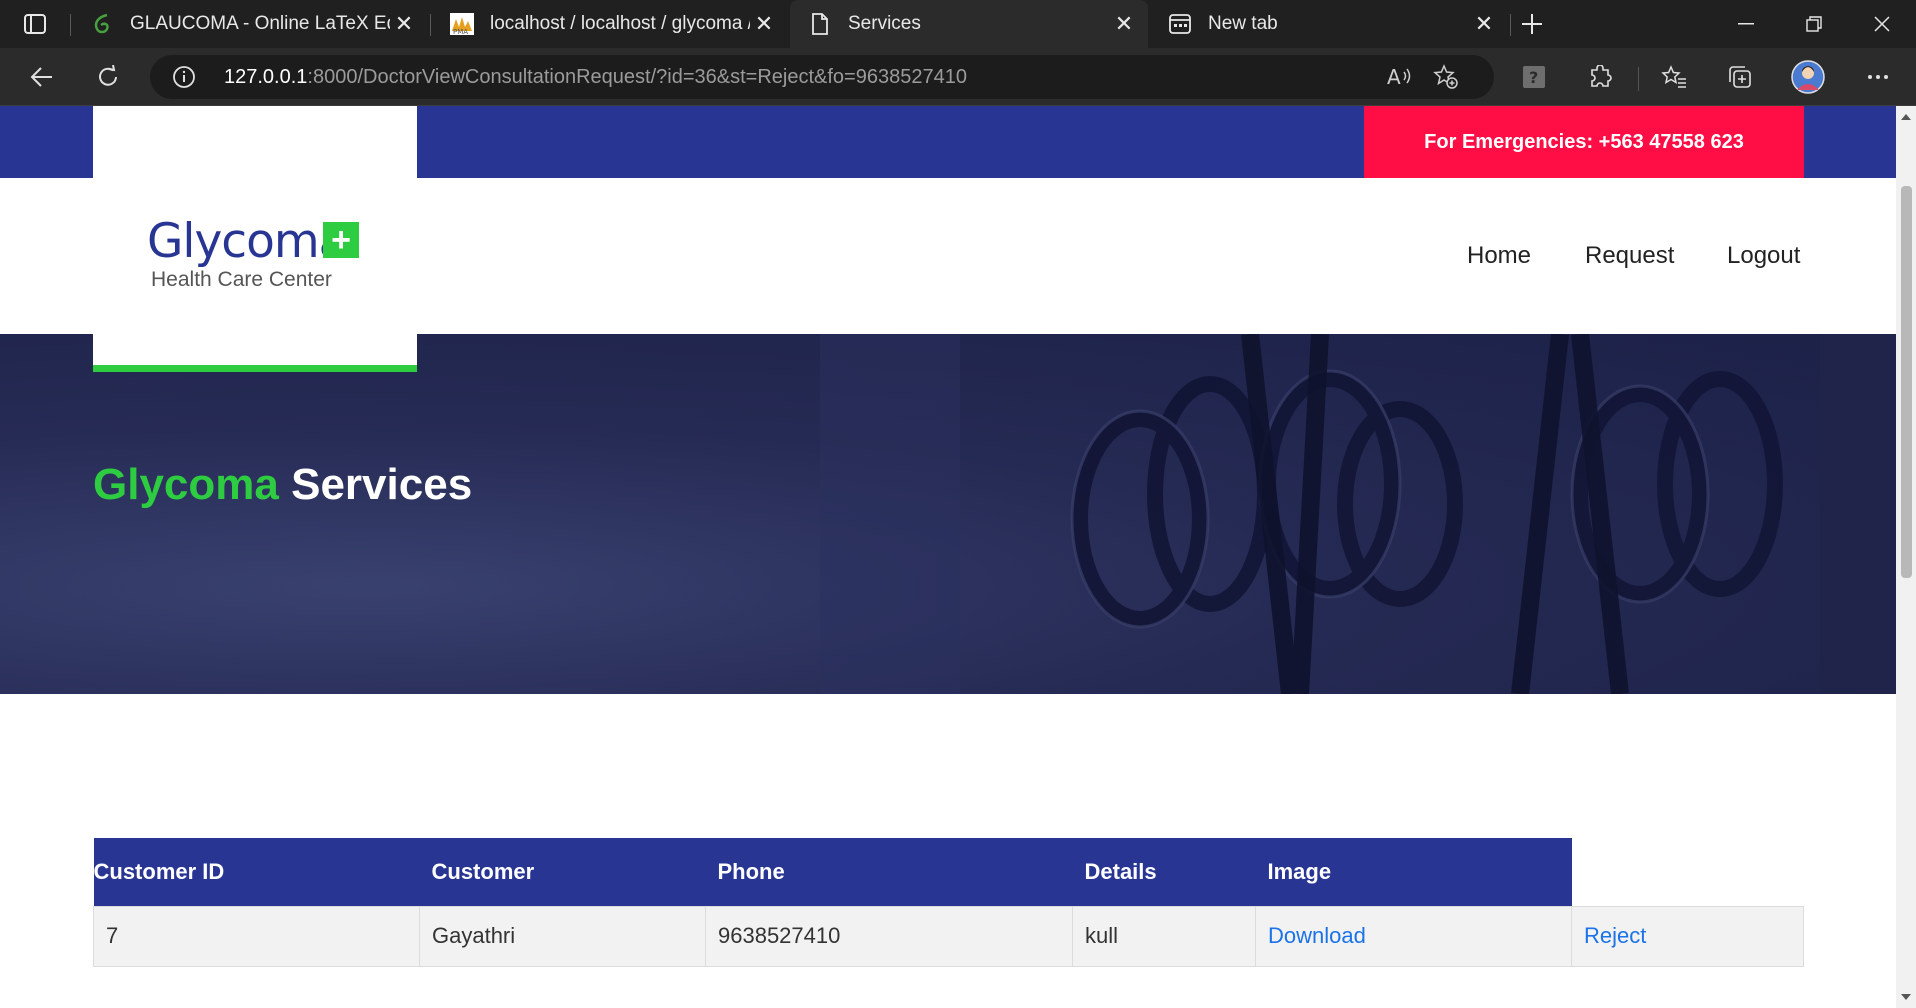  What do you see at coordinates (969, 24) in the screenshot?
I see `tab-services: Services ✕` at bounding box center [969, 24].